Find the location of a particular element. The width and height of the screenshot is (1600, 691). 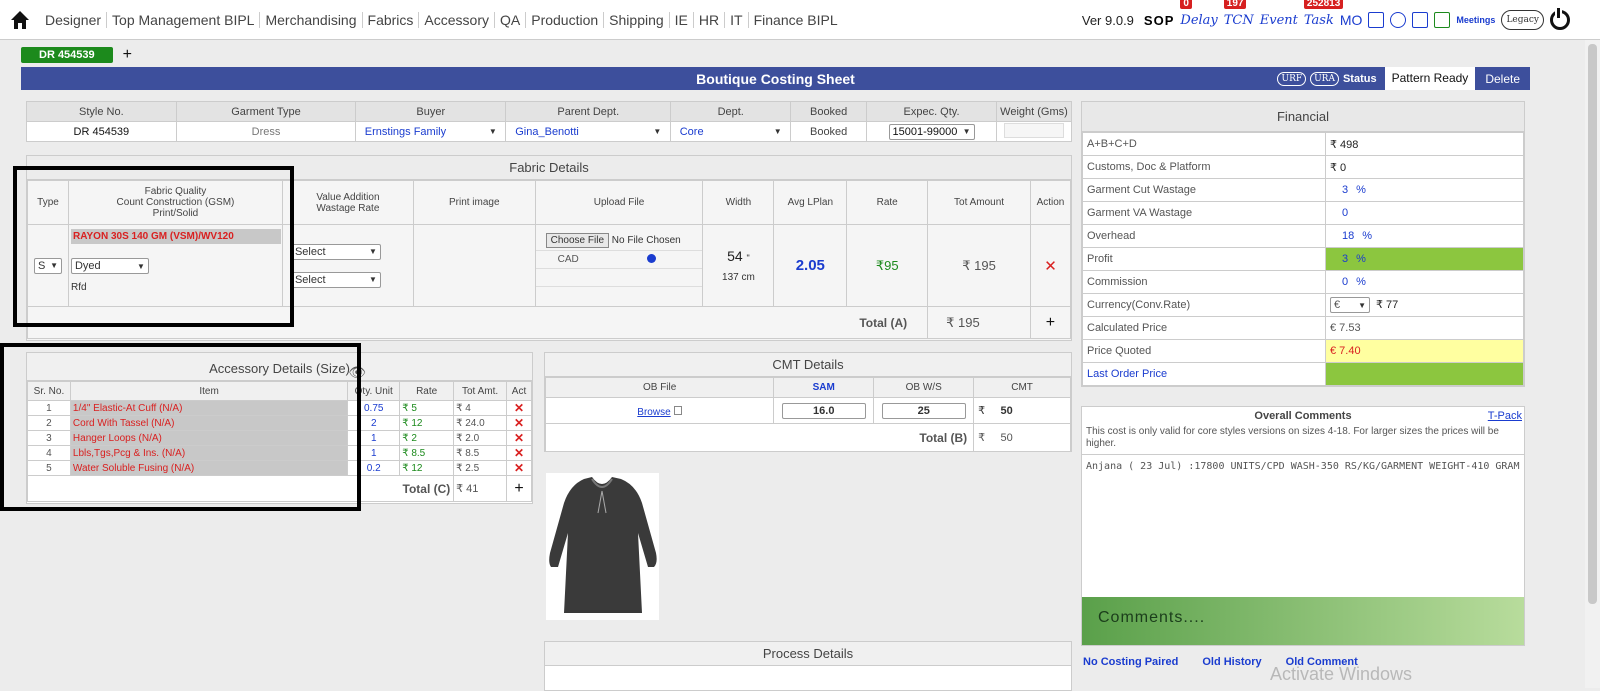

expec-qty-cell: 15001-99000 ▼ is located at coordinates (931, 131).